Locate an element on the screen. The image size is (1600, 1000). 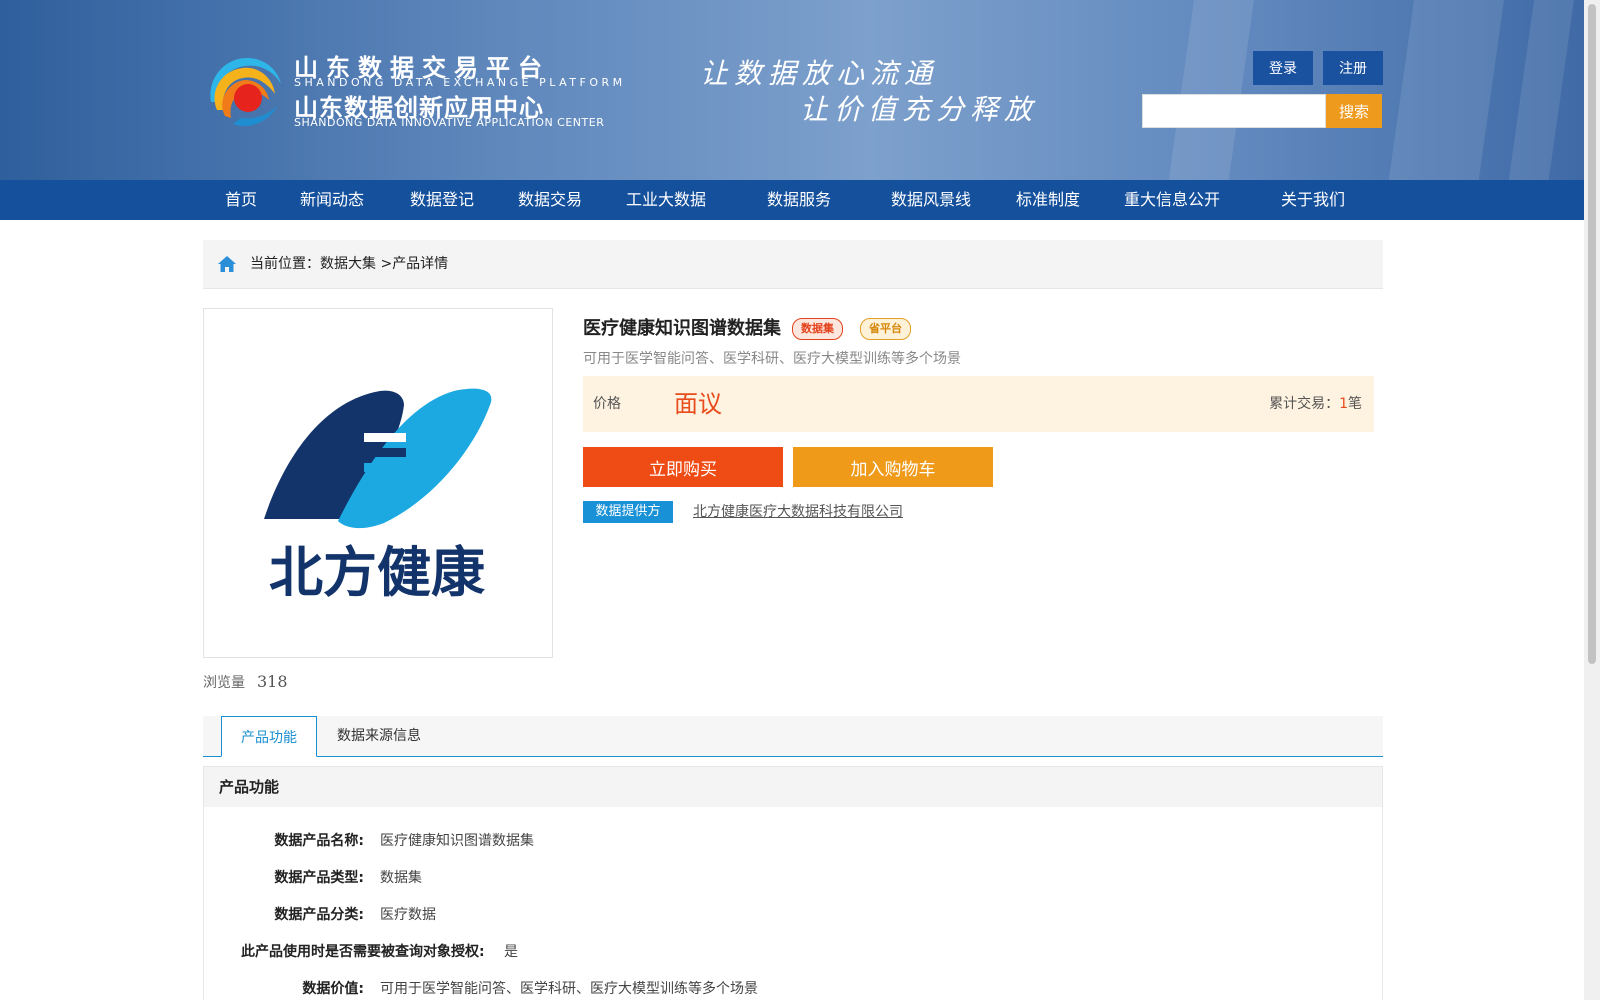
trade-count: 累计交易：1笔 is located at coordinates (1315, 404).